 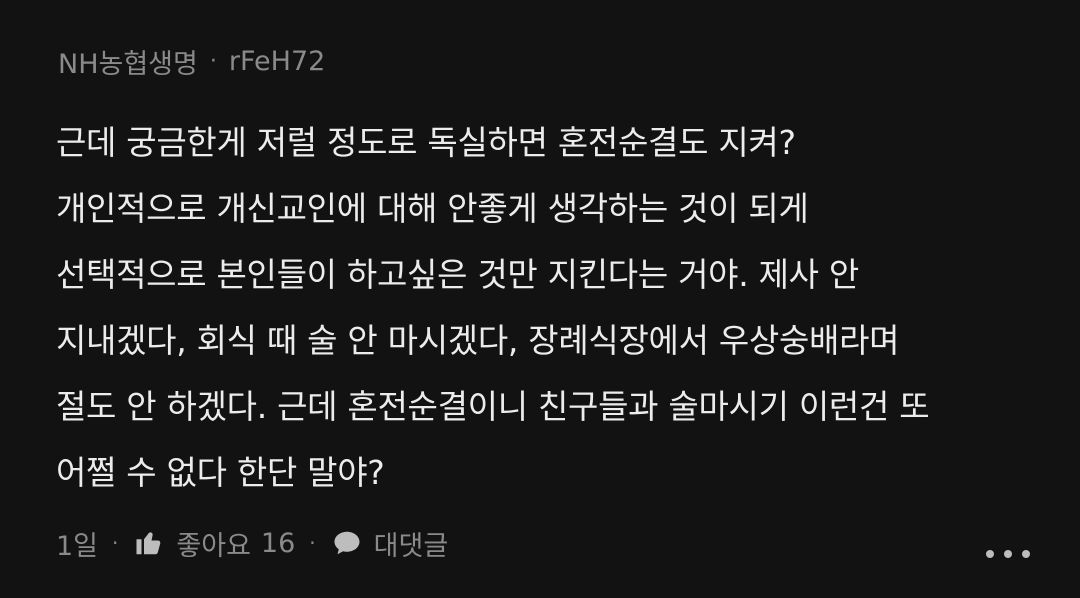 What do you see at coordinates (426, 142) in the screenshot?
I see `comment-line: 근데 궁금한게 저럴 정도로 독실하면 혼전순결도 지켜?` at bounding box center [426, 142].